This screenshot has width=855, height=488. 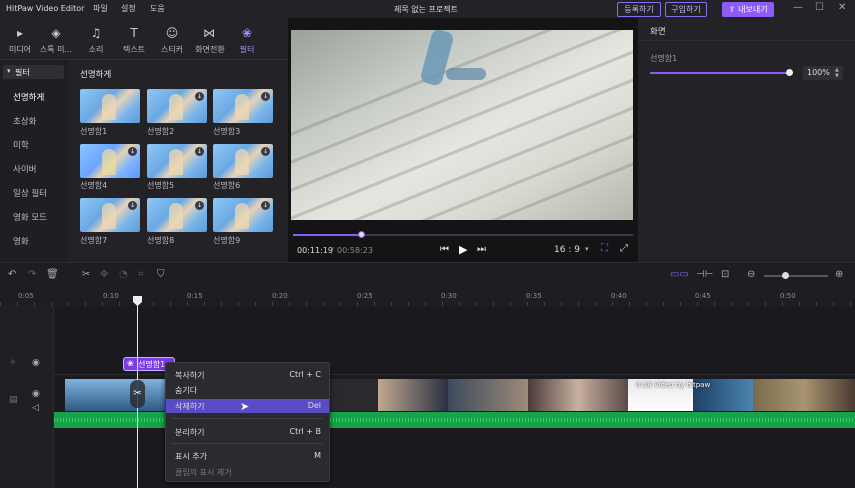 I want to click on aspect-ratio-select: 16 : 9, so click(x=567, y=250).